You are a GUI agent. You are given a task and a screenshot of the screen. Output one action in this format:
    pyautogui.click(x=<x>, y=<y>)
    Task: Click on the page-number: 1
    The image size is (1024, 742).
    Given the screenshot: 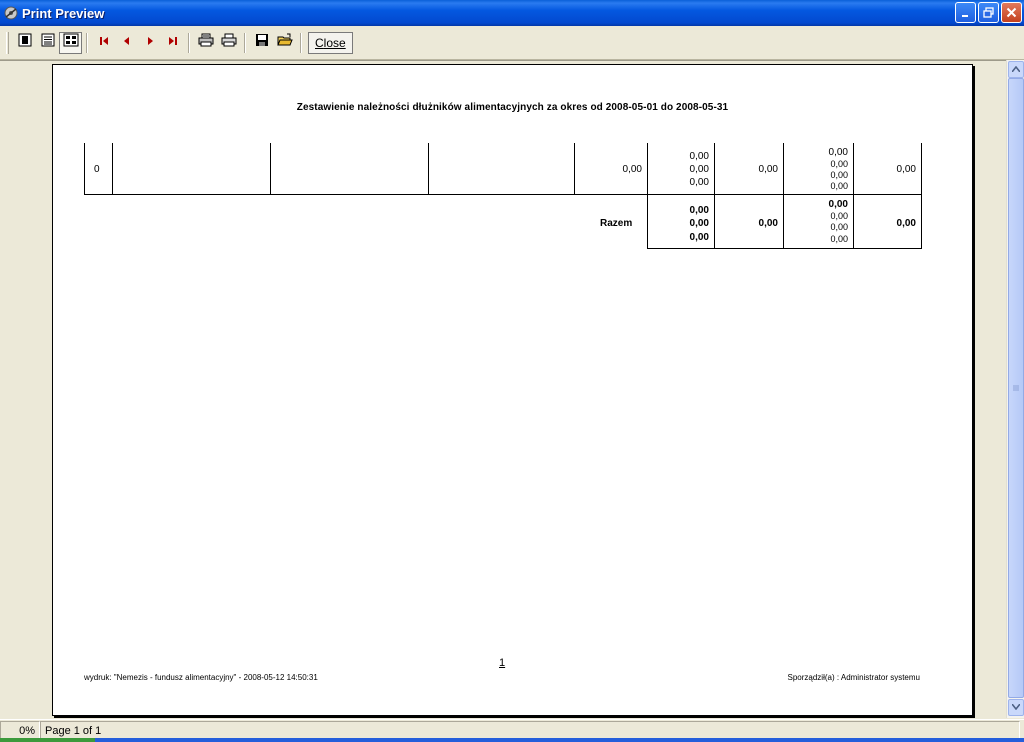 What is the action you would take?
    pyautogui.click(x=502, y=663)
    